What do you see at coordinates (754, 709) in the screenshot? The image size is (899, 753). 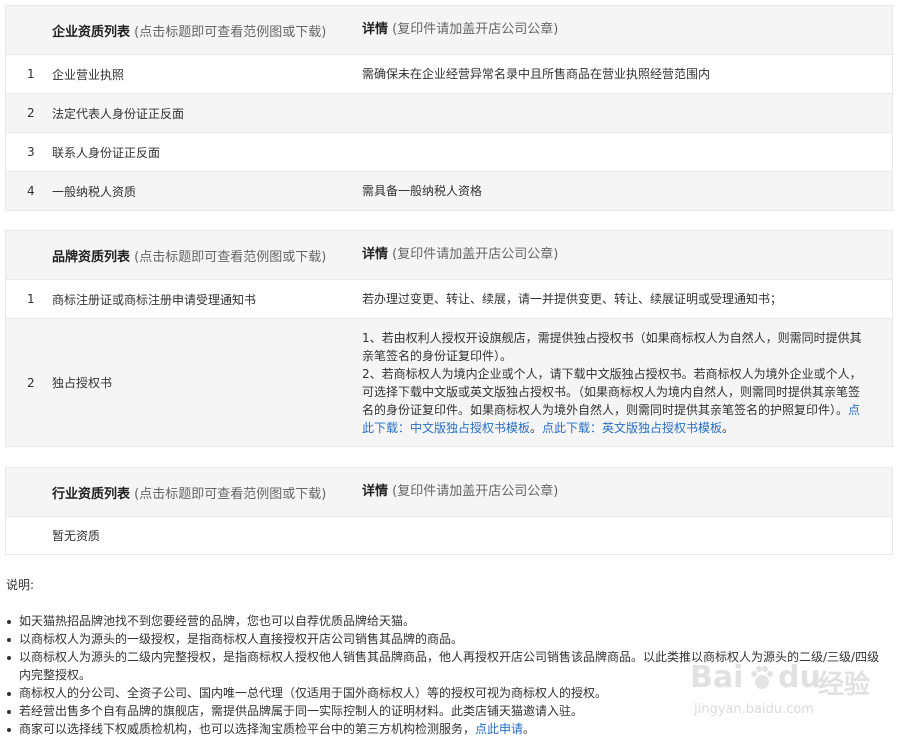 I see `watermark-url: jingyan.baidu.com` at bounding box center [754, 709].